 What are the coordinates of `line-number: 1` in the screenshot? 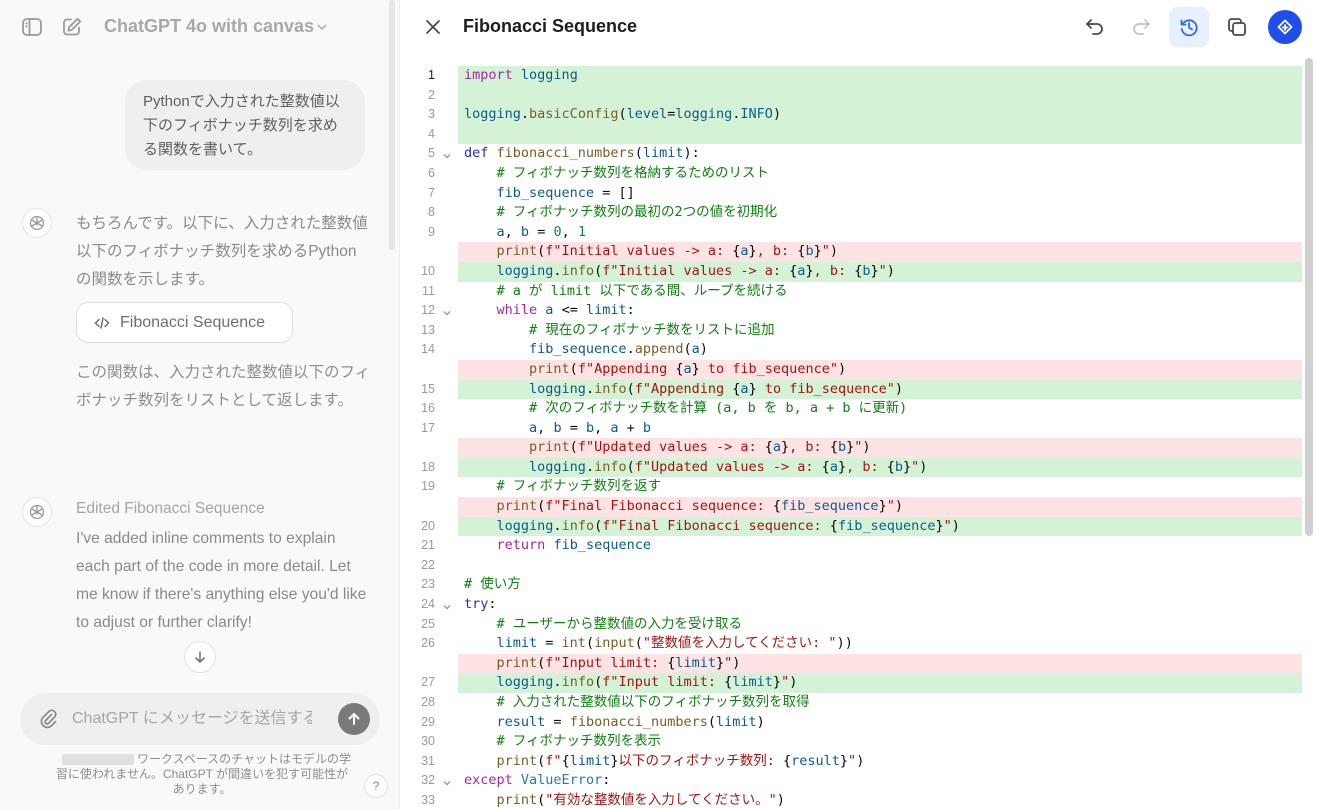 It's located at (431, 75).